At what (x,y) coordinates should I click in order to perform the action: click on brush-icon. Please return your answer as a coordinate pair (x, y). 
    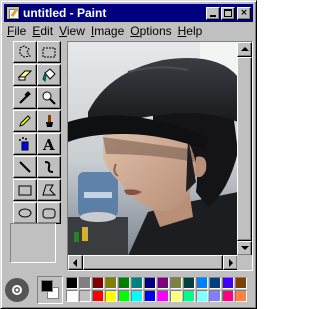
    Looking at the image, I should click on (49, 121).